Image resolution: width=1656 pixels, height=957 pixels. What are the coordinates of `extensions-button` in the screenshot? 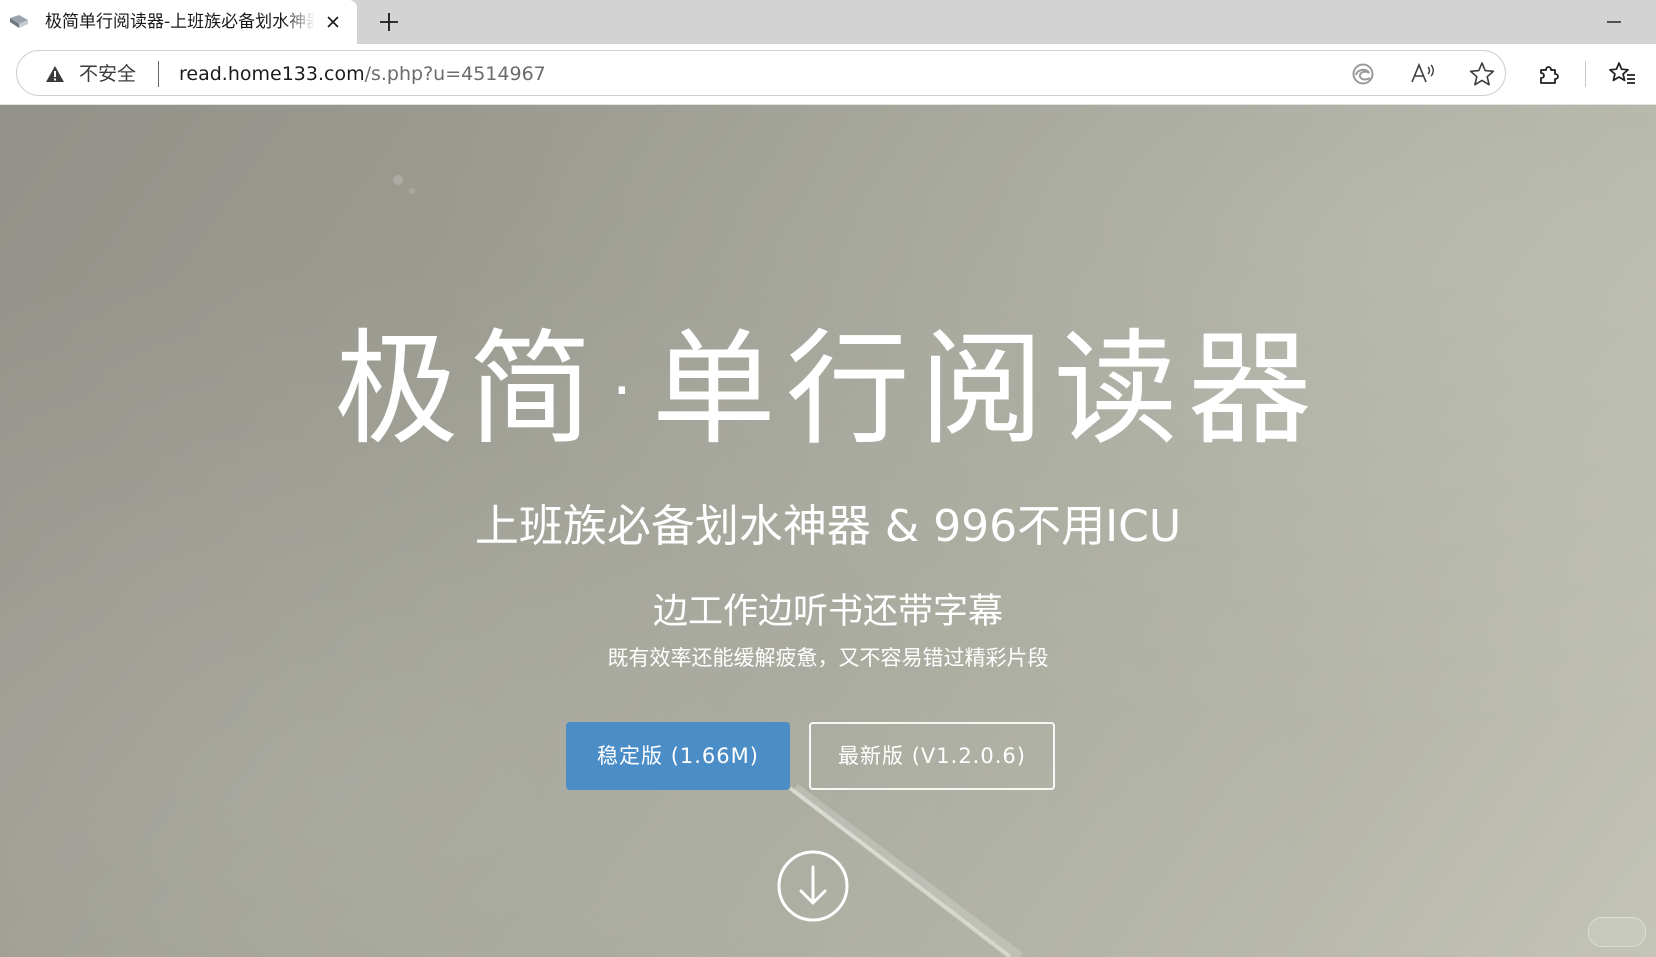 It's located at (1550, 74).